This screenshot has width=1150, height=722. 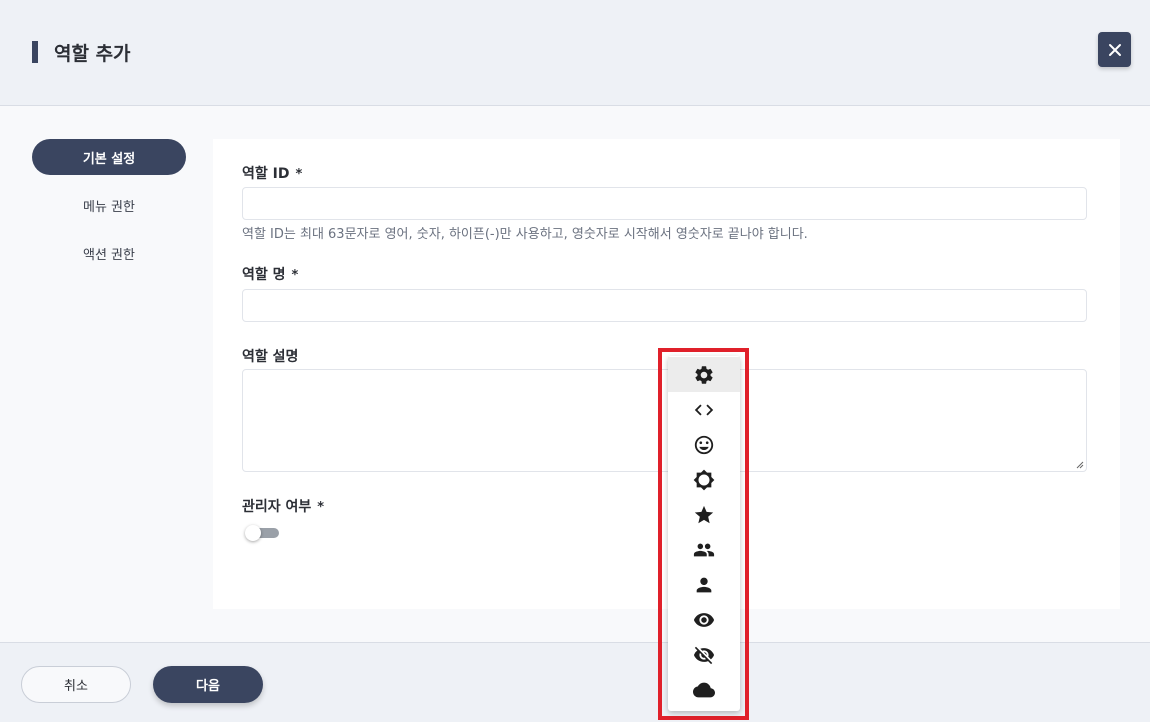 I want to click on cloud-icon, so click(x=704, y=689).